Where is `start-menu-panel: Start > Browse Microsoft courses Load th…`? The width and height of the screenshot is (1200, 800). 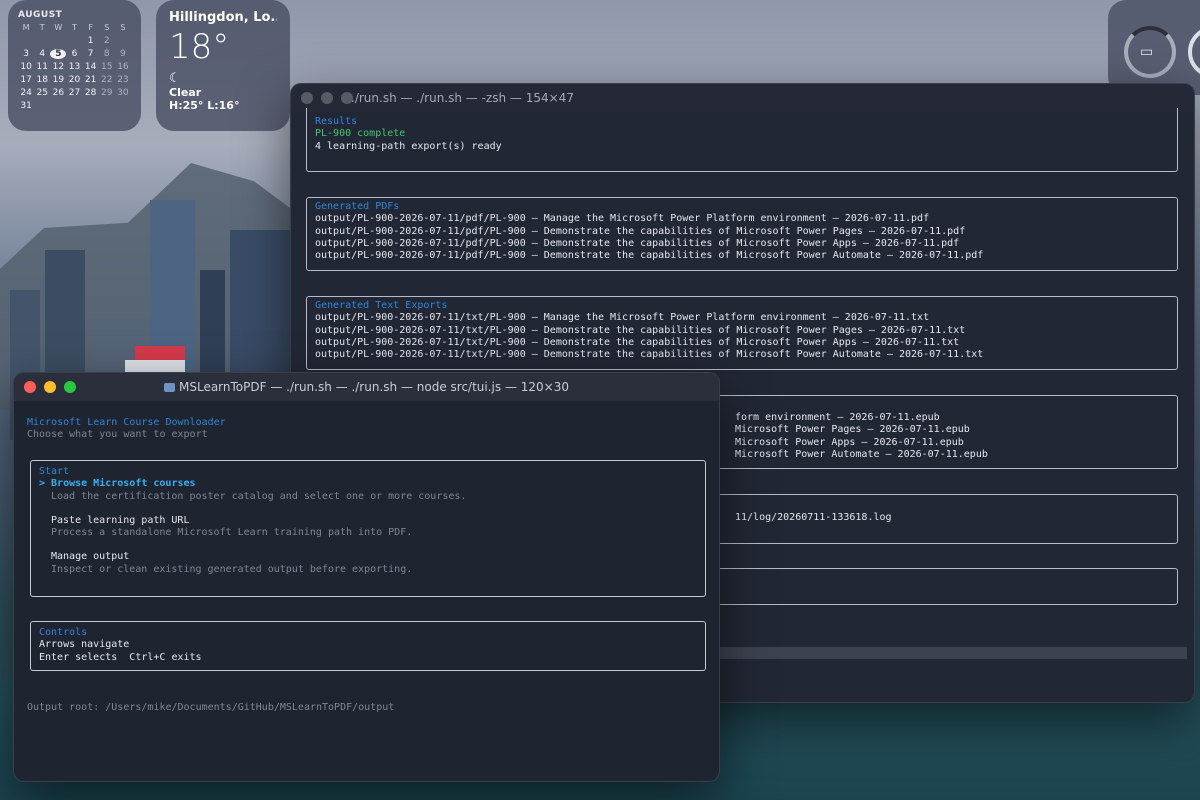
start-menu-panel: Start > Browse Microsoft courses Load th… is located at coordinates (368, 528).